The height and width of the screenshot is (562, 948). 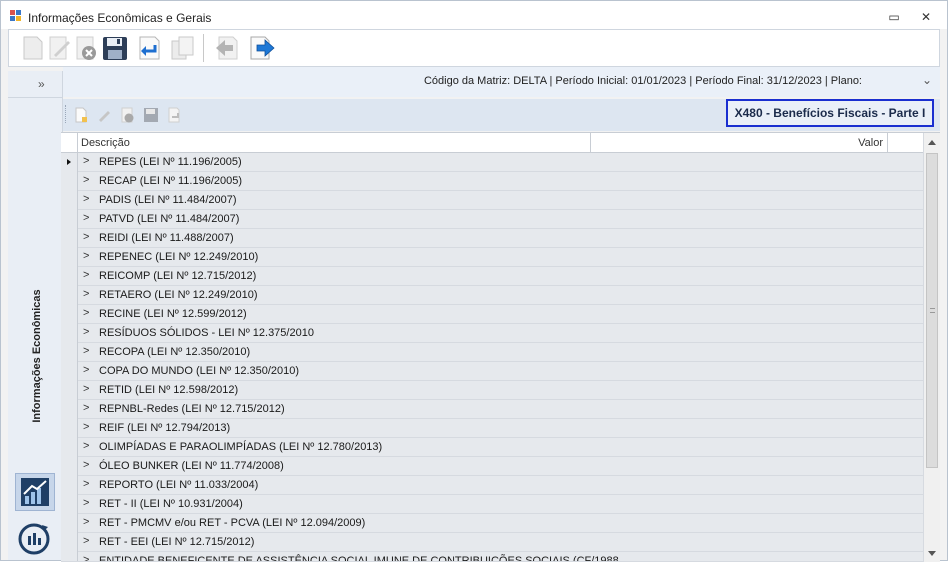 I want to click on column-header-valor: Valor, so click(x=737, y=143).